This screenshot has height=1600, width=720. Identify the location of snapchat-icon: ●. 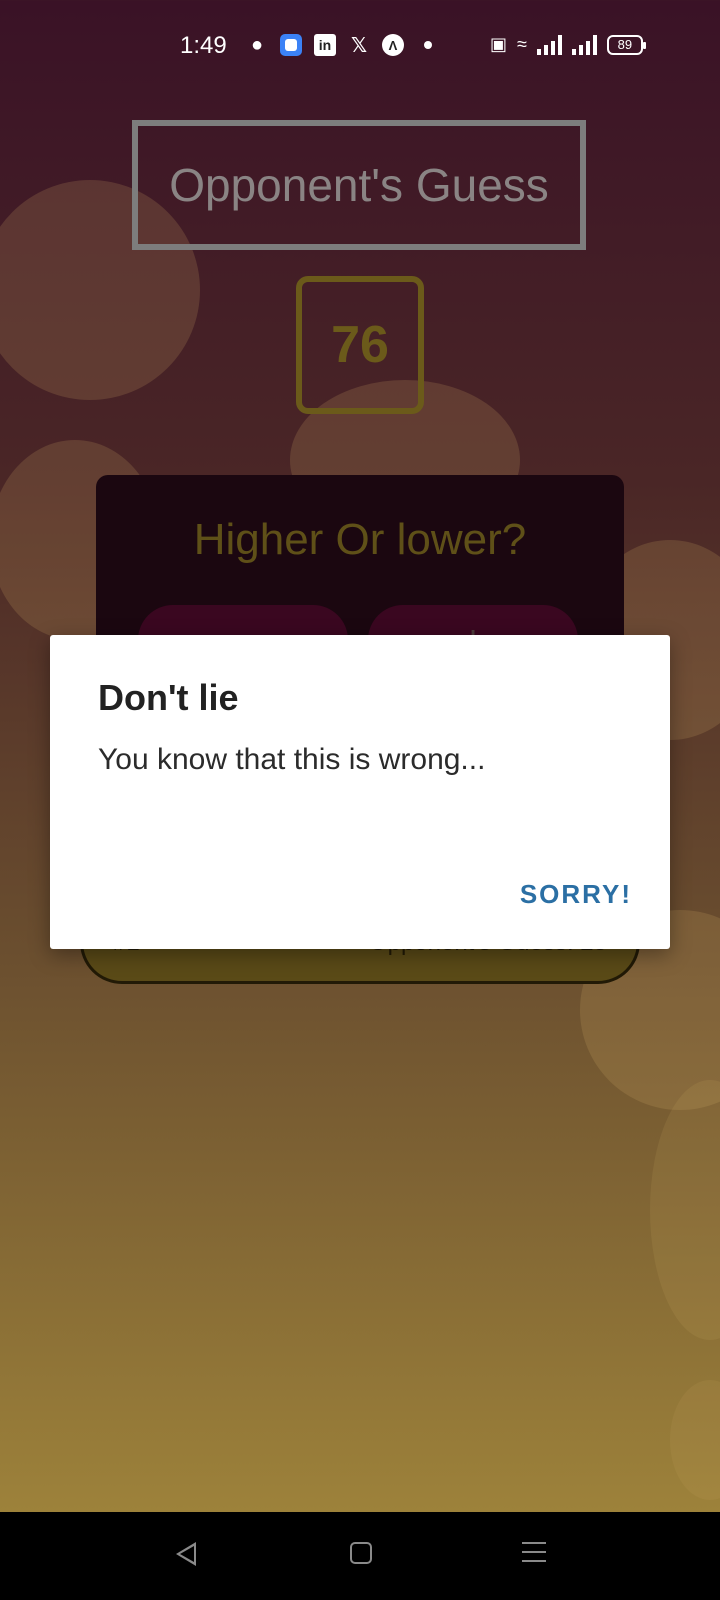
(257, 44).